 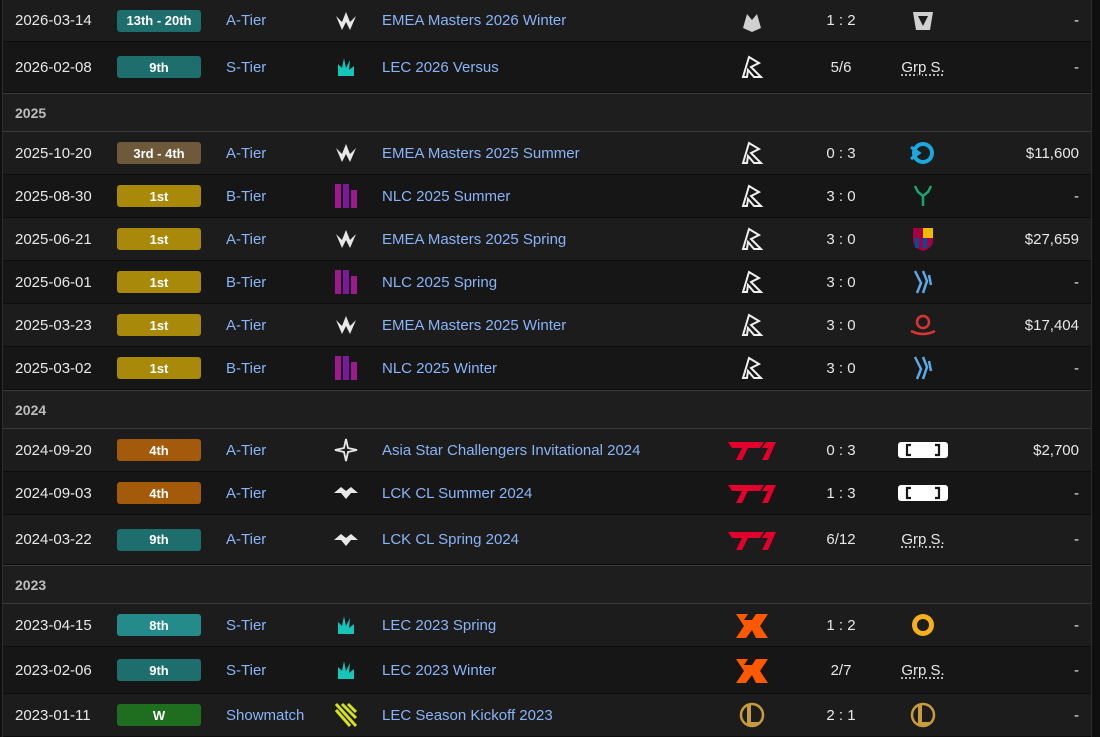 What do you see at coordinates (1052, 153) in the screenshot?
I see `prize: $11,600` at bounding box center [1052, 153].